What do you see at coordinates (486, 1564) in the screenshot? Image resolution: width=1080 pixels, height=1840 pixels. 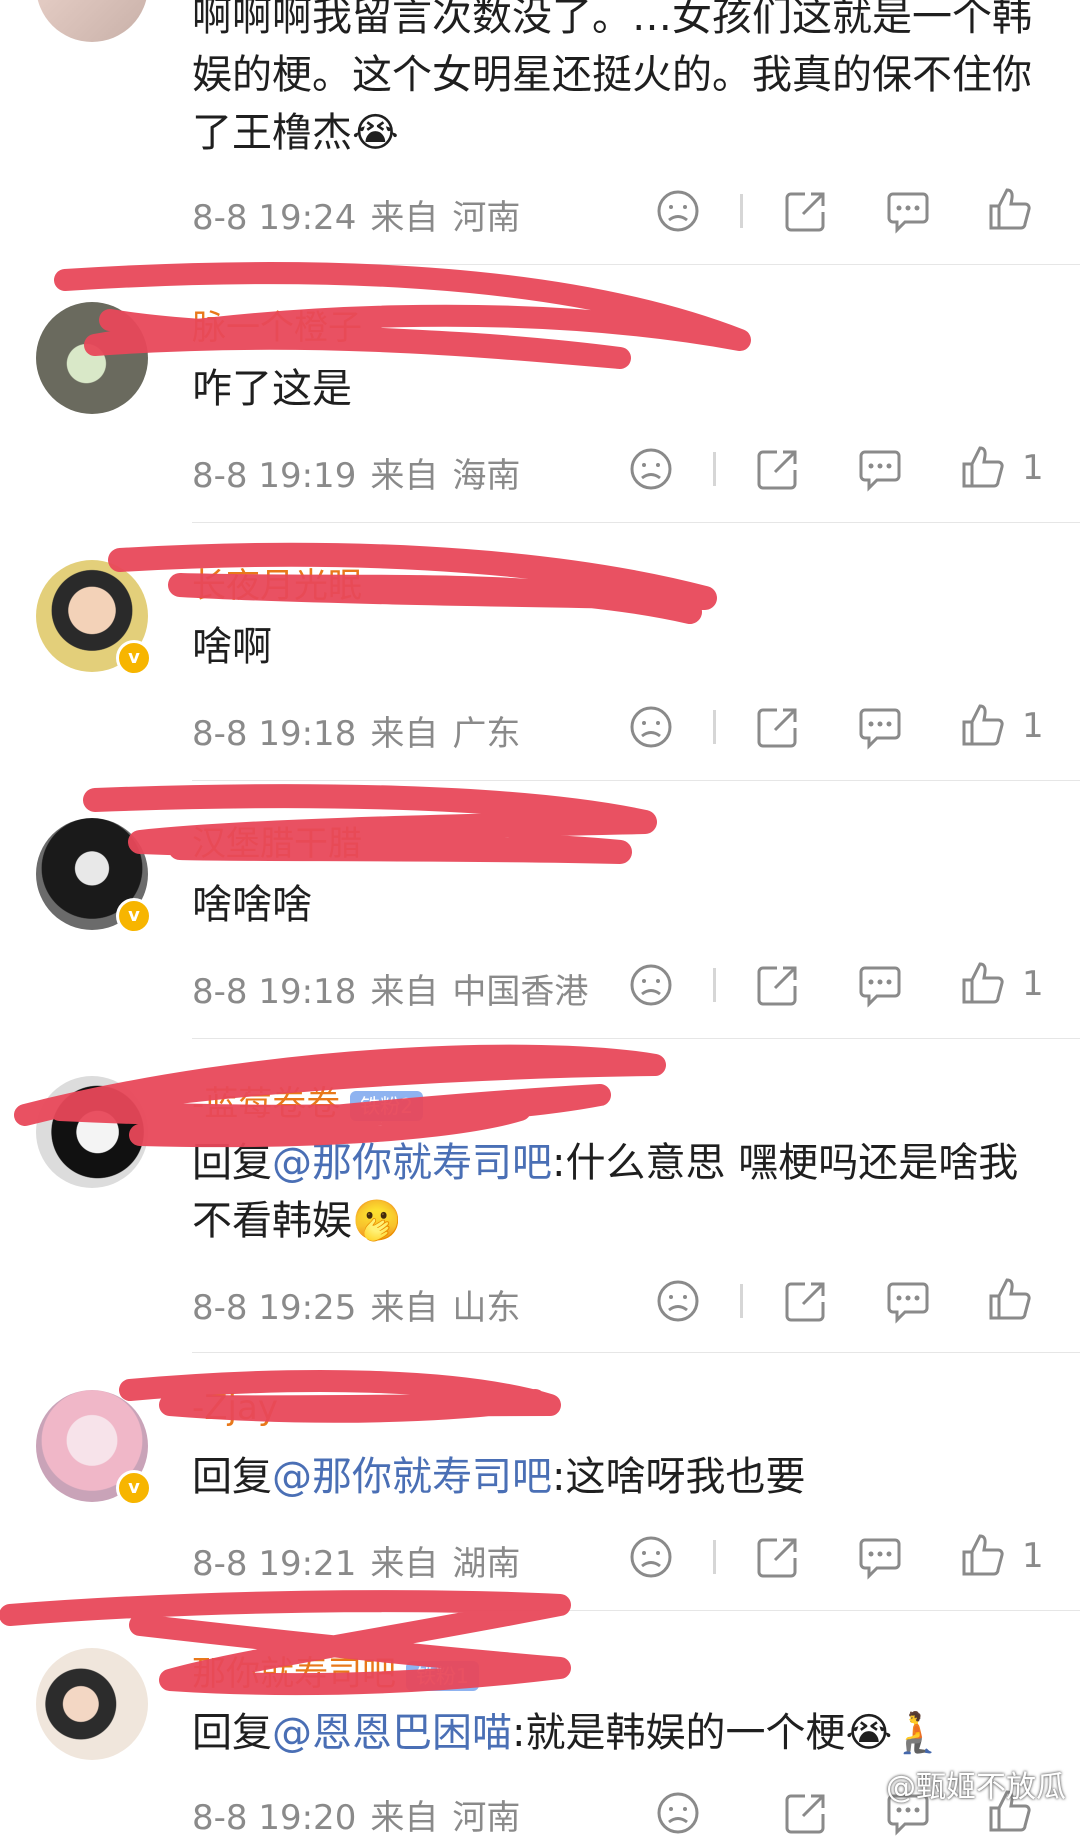 I see `comment-location: 湖南` at bounding box center [486, 1564].